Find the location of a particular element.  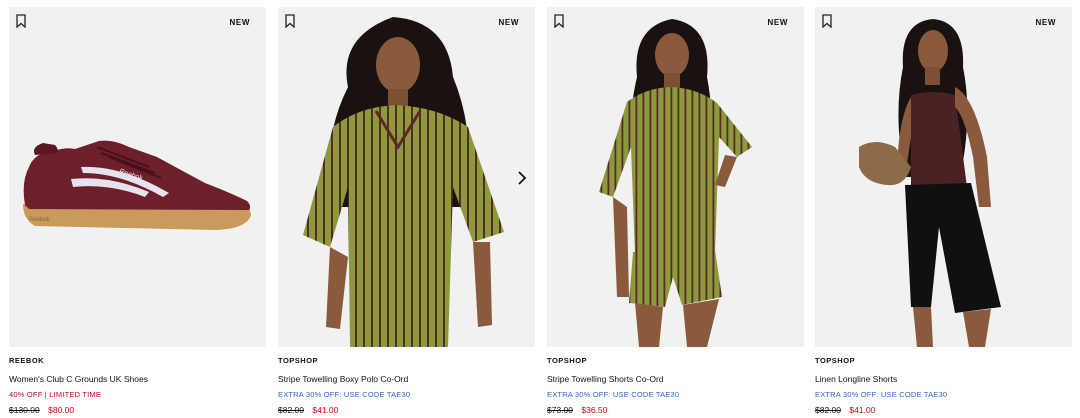

svg-text: Reebok is located at coordinates (40, 220).